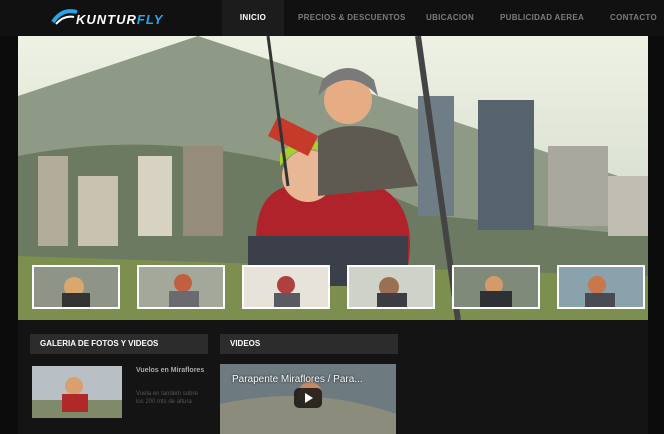 The image size is (664, 434). What do you see at coordinates (309, 344) in the screenshot?
I see `videos-title: VIDEOS` at bounding box center [309, 344].